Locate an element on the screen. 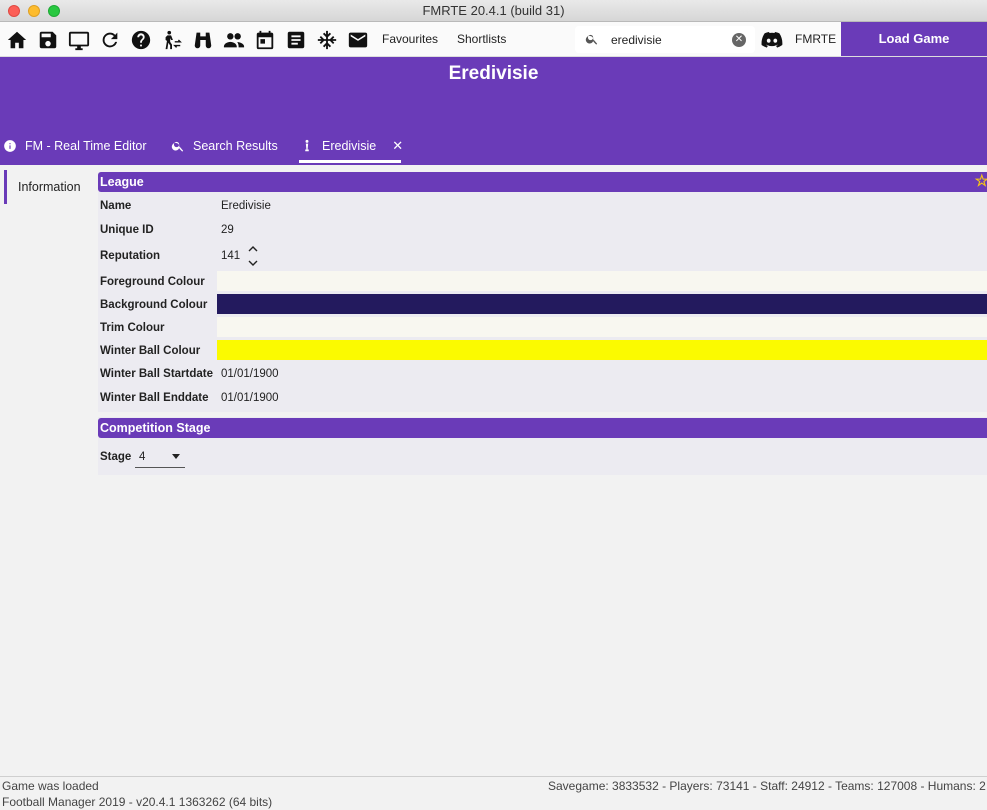 The image size is (987, 810). player-transfer-icon is located at coordinates (172, 40).